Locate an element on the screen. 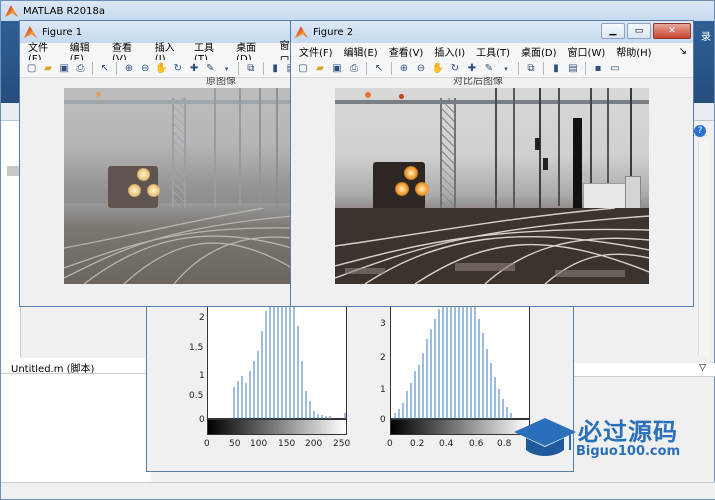 The height and width of the screenshot is (500, 715). menu-edit: 编辑(E) is located at coordinates (361, 51).